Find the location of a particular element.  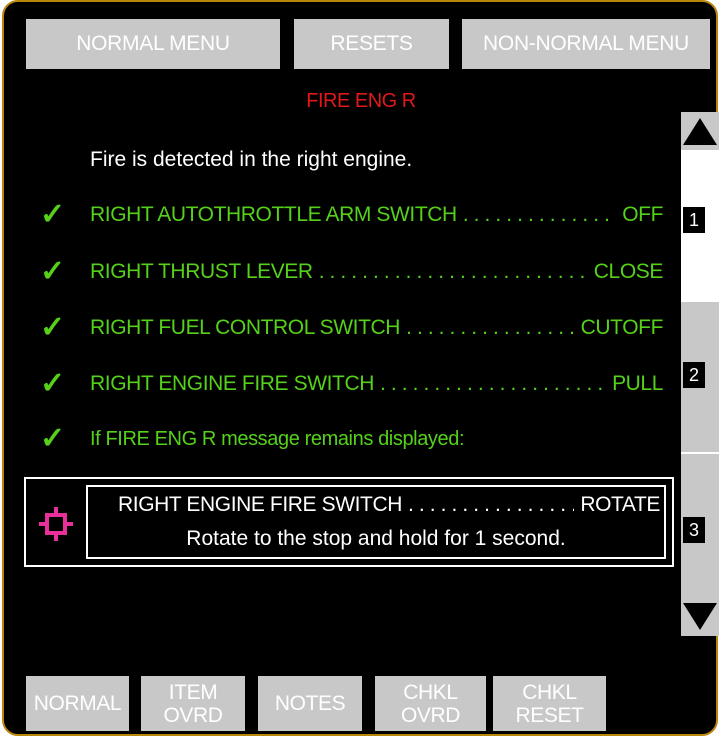

checklist-item: ✓ RIGHT FUEL CONTROL SWITCH CUTOFF is located at coordinates (351, 327).